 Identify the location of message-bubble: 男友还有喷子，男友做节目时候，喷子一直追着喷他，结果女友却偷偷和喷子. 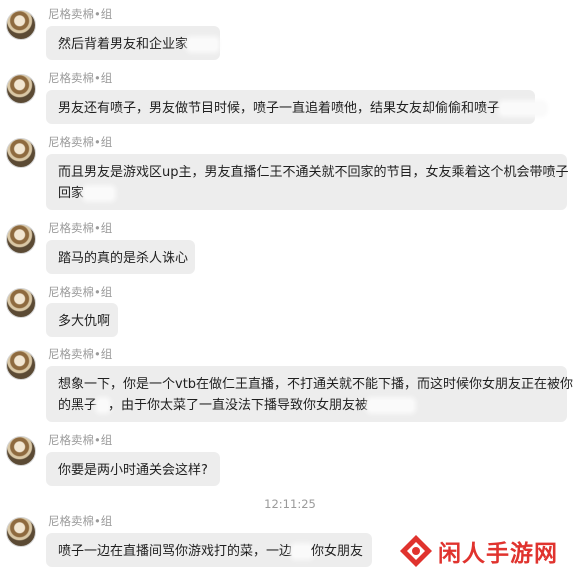
(296, 107).